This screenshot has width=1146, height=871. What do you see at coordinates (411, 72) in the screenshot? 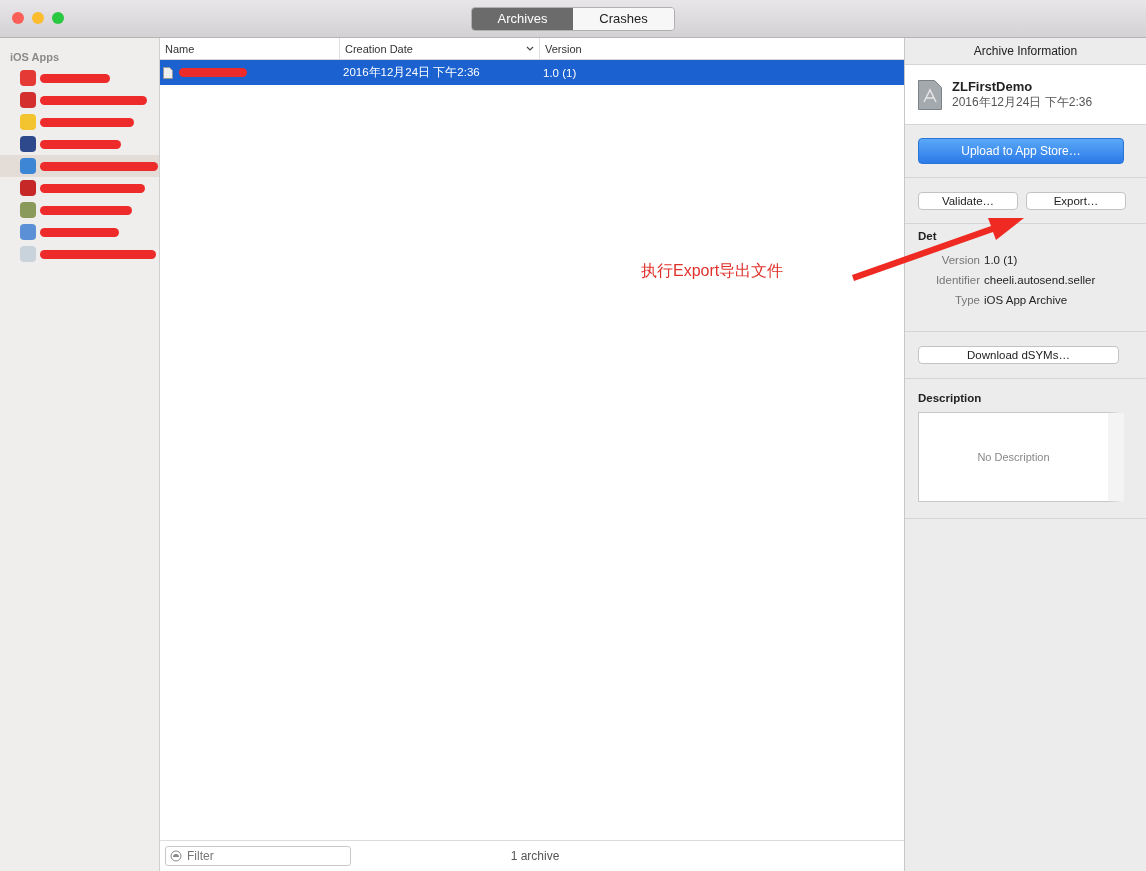
I see `table-cell: 2016年12月24日 下午2:36` at bounding box center [411, 72].